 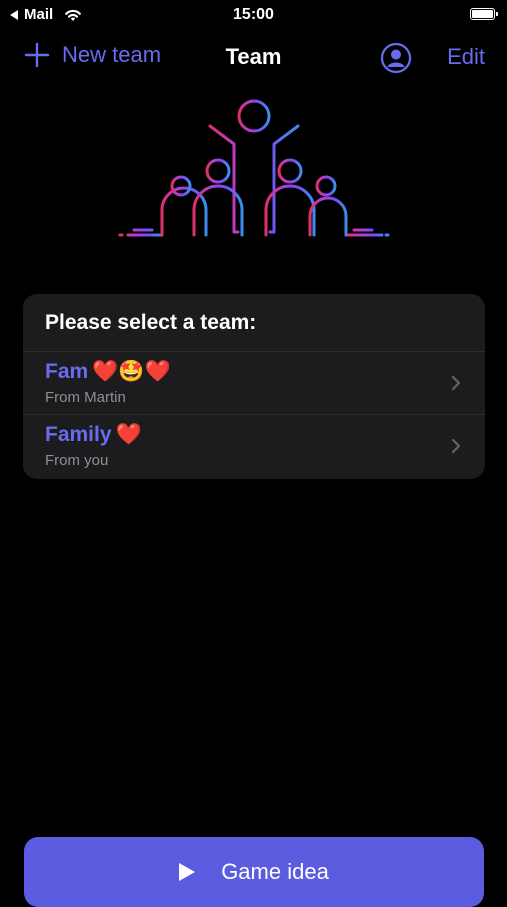 What do you see at coordinates (253, 56) in the screenshot?
I see `page-title: Team` at bounding box center [253, 56].